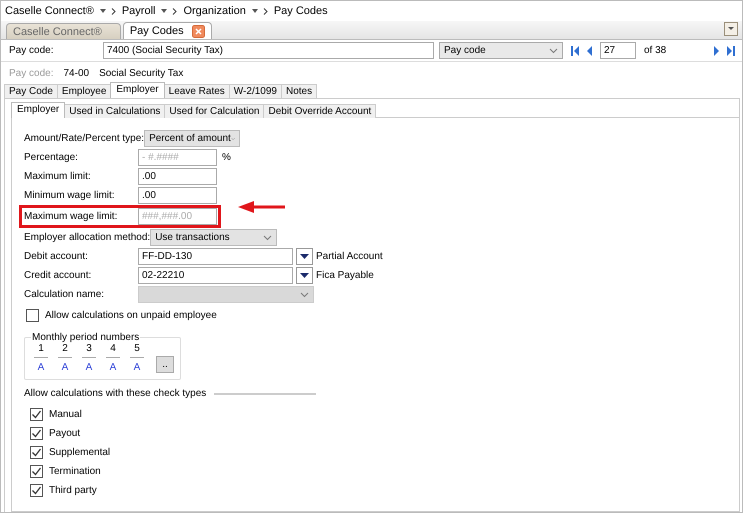 This screenshot has height=513, width=743. I want to click on first-record-icon, so click(575, 51).